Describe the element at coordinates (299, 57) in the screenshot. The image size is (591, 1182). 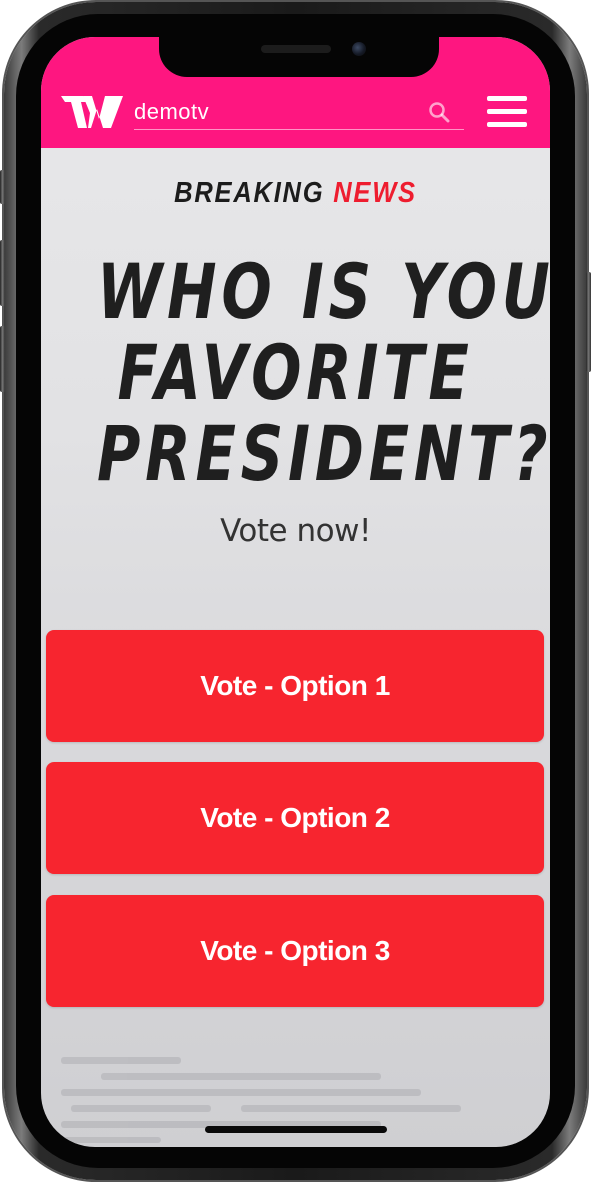
I see `phone-notch` at that location.